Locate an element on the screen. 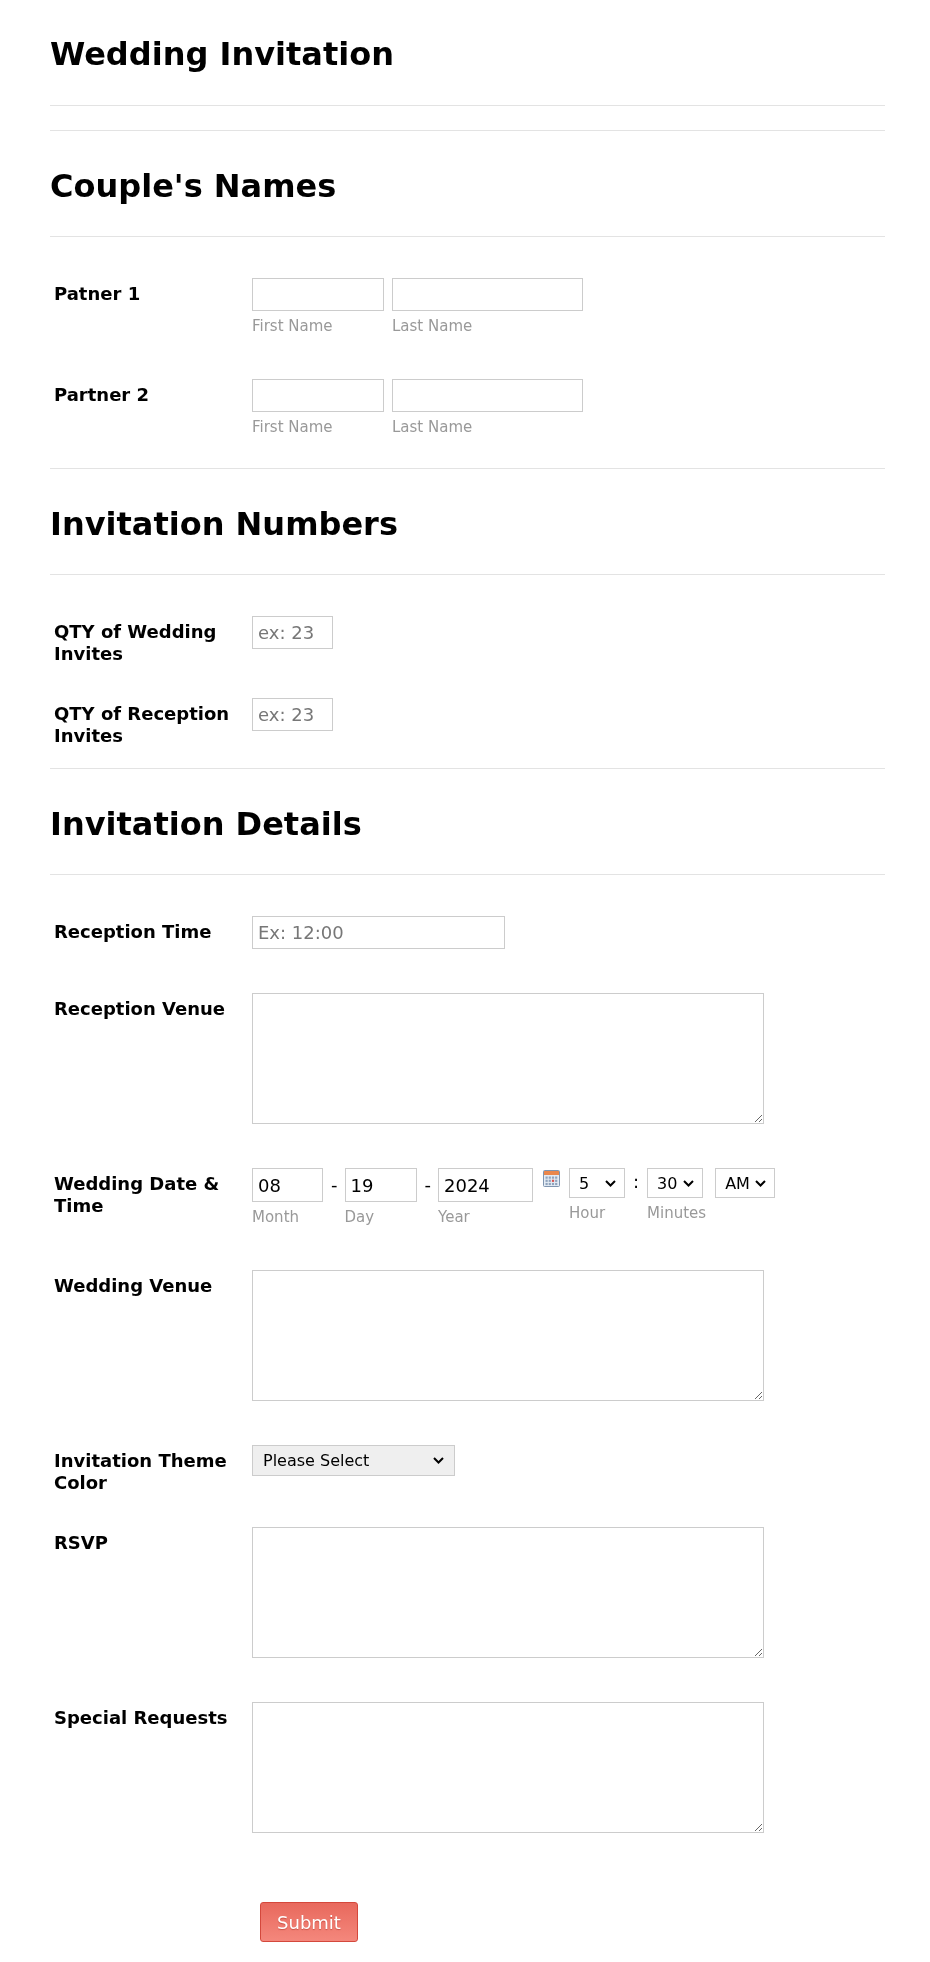 Image resolution: width=930 pixels, height=1962 pixels. field-label: Reception Time is located at coordinates (133, 932).